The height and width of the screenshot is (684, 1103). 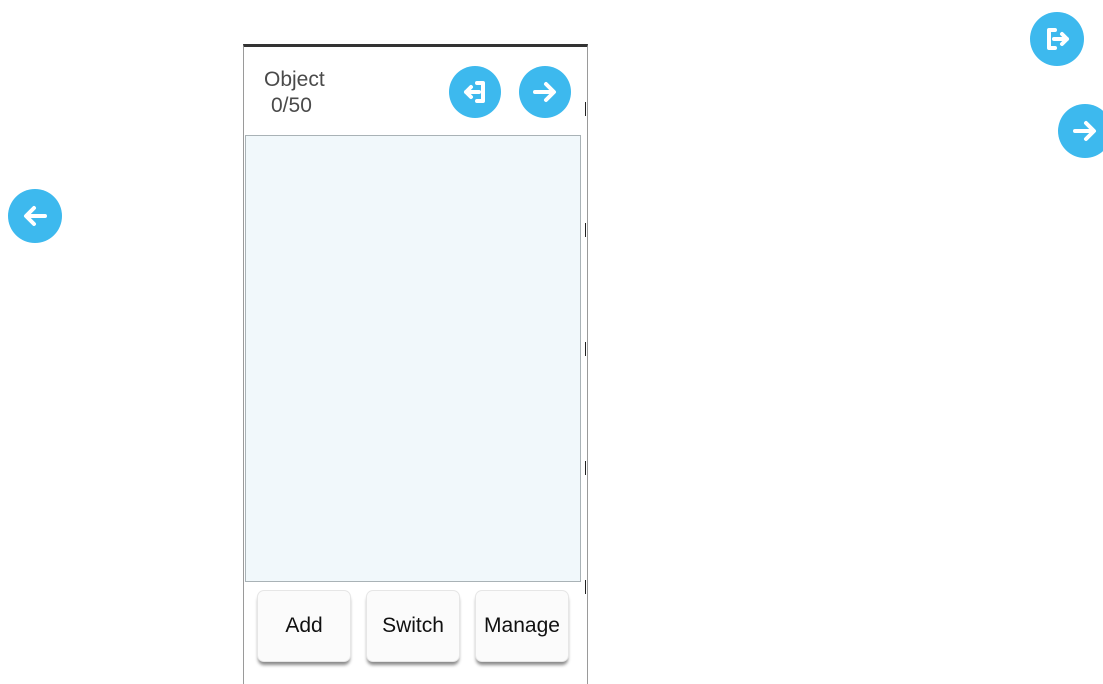 What do you see at coordinates (413, 626) in the screenshot?
I see `switch-button: Switch` at bounding box center [413, 626].